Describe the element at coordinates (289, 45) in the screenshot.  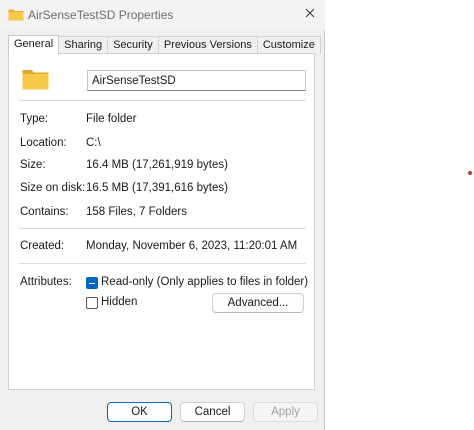
I see `tab-customize: Customize` at that location.